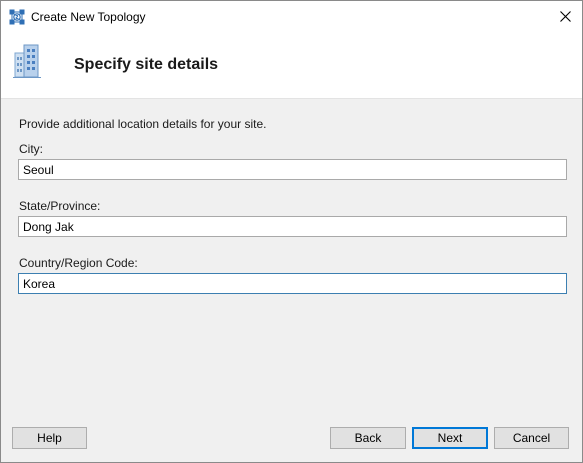 This screenshot has height=463, width=583. What do you see at coordinates (291, 65) in the screenshot?
I see `page-header: Specify site details` at bounding box center [291, 65].